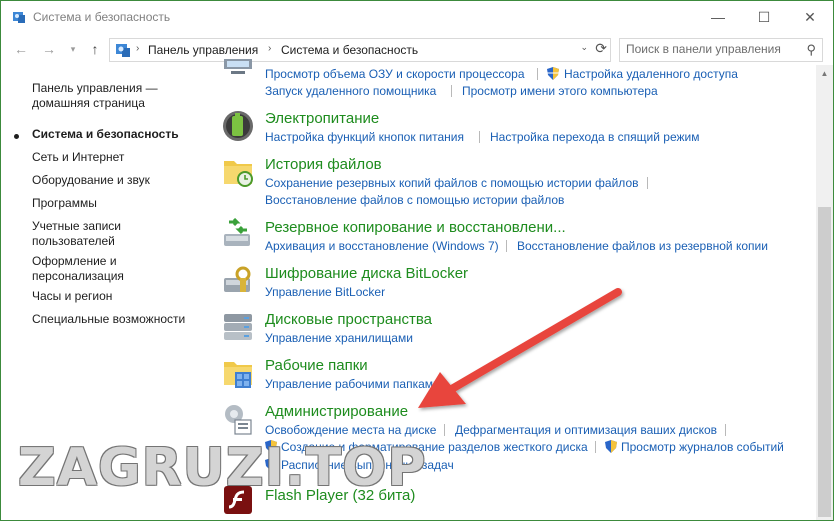  What do you see at coordinates (651, 74) in the screenshot?
I see `link-remote-access: Настройка удаленного доступа` at bounding box center [651, 74].